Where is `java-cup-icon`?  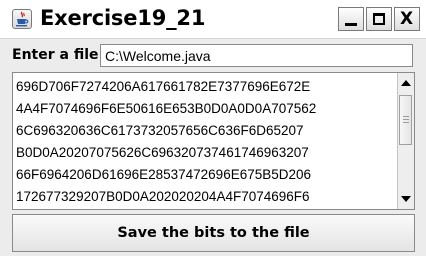
java-cup-icon is located at coordinates (22, 19).